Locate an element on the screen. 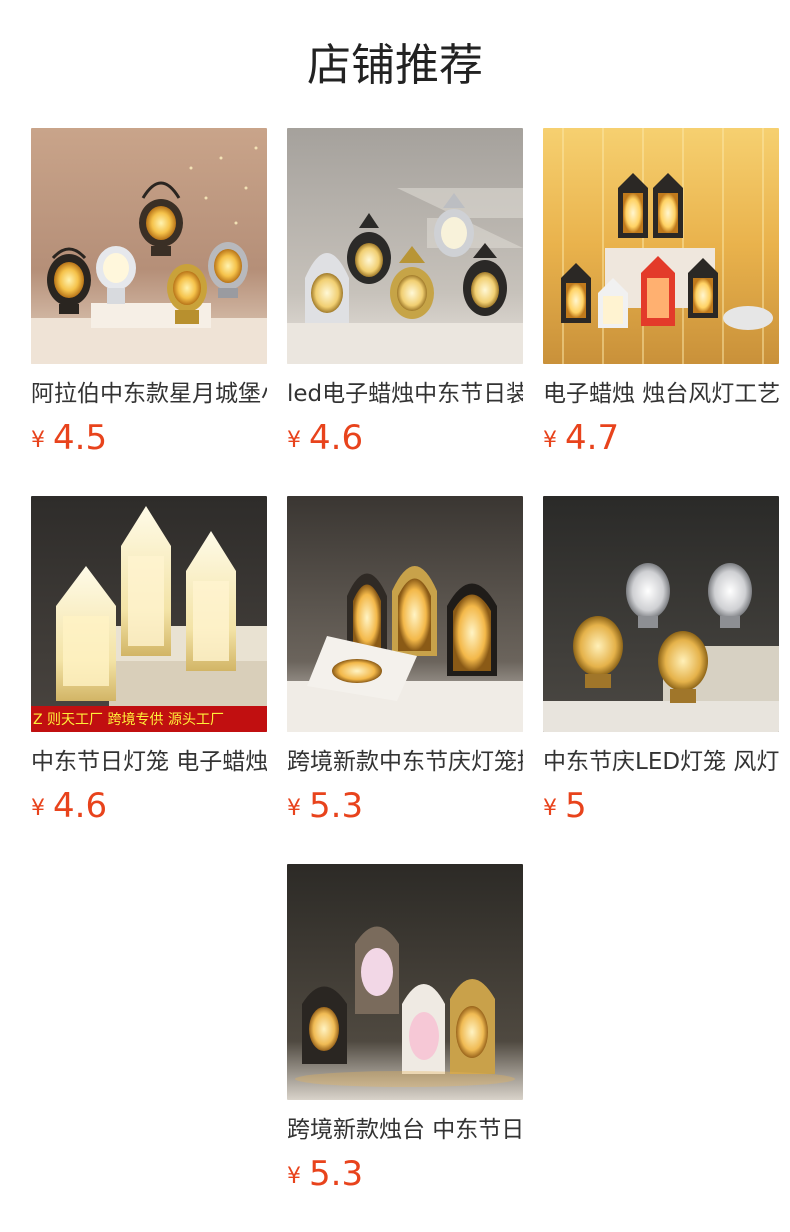 The height and width of the screenshot is (1232, 790). product-name: 跨境新款烛台 中东节日灯笼 is located at coordinates (405, 1130).